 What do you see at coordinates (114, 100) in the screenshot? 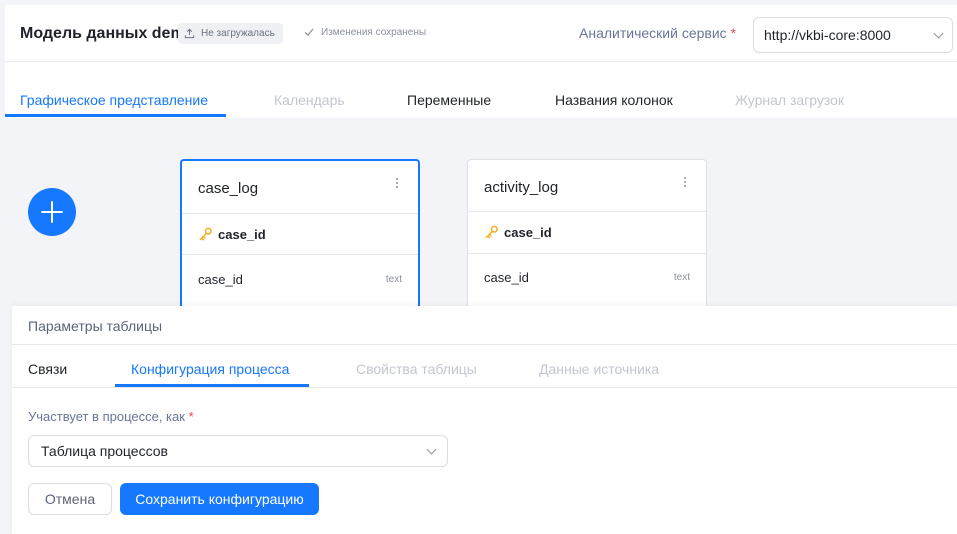
I see `tab-graphical-view: Графическое представление` at bounding box center [114, 100].